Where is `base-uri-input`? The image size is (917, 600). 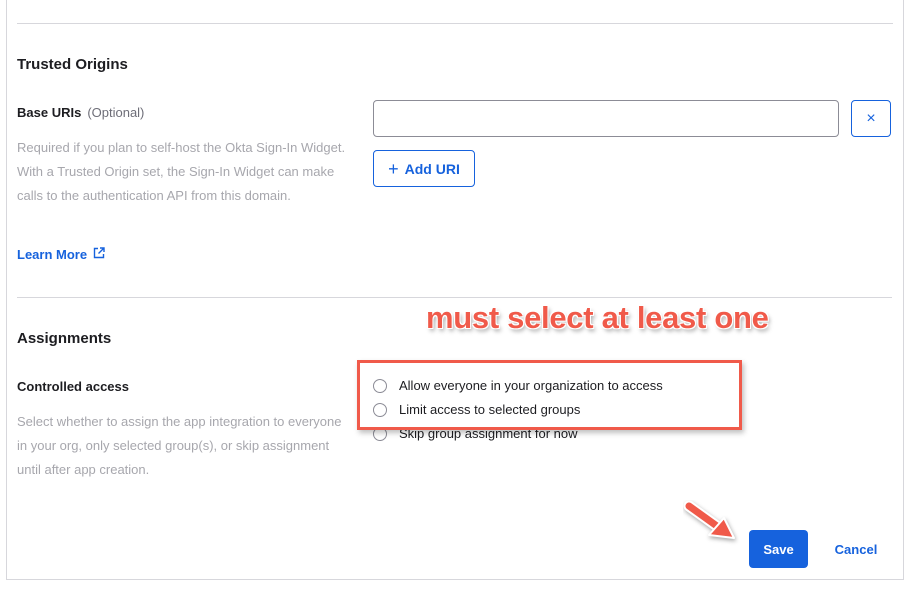
base-uri-input is located at coordinates (606, 118).